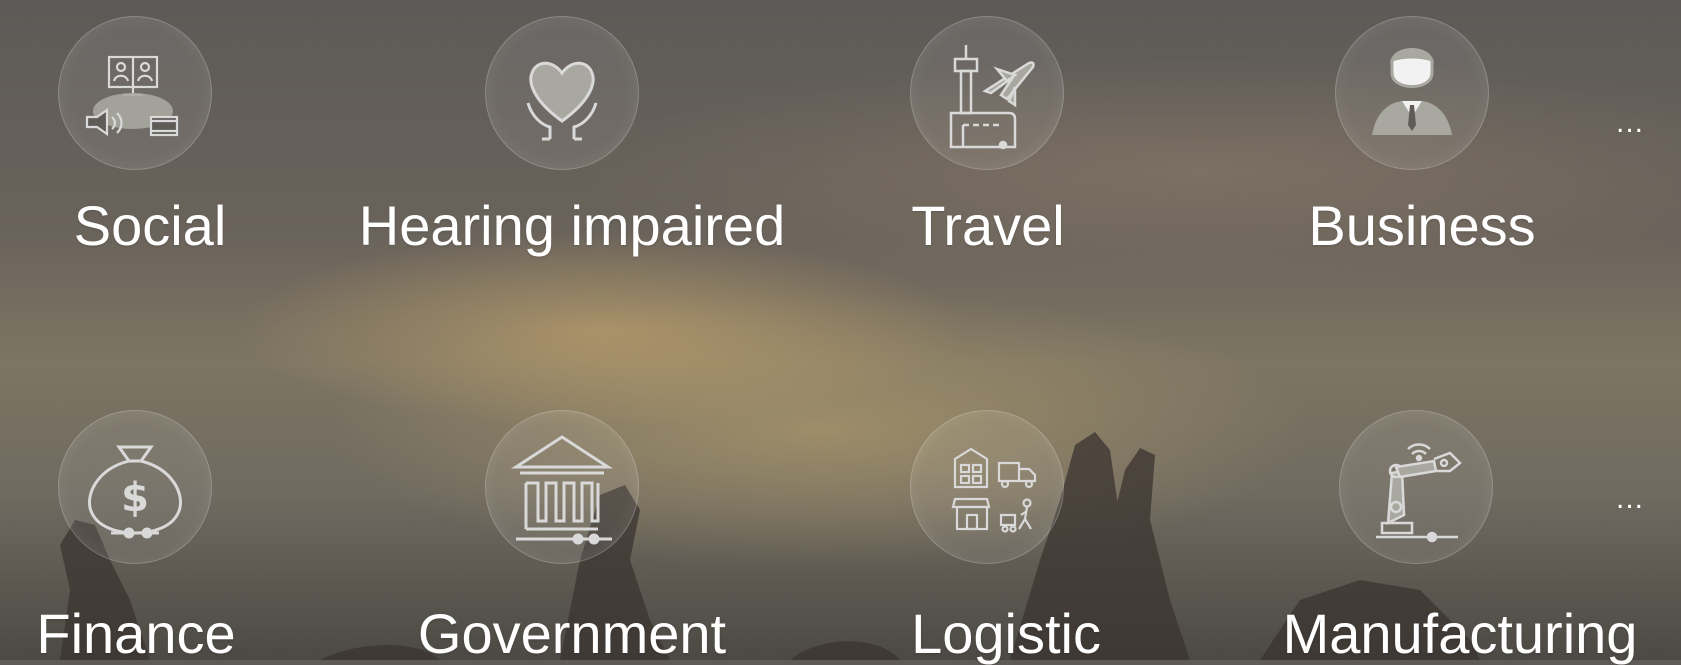  I want to click on category-label: Manufacturing, so click(1460, 633).